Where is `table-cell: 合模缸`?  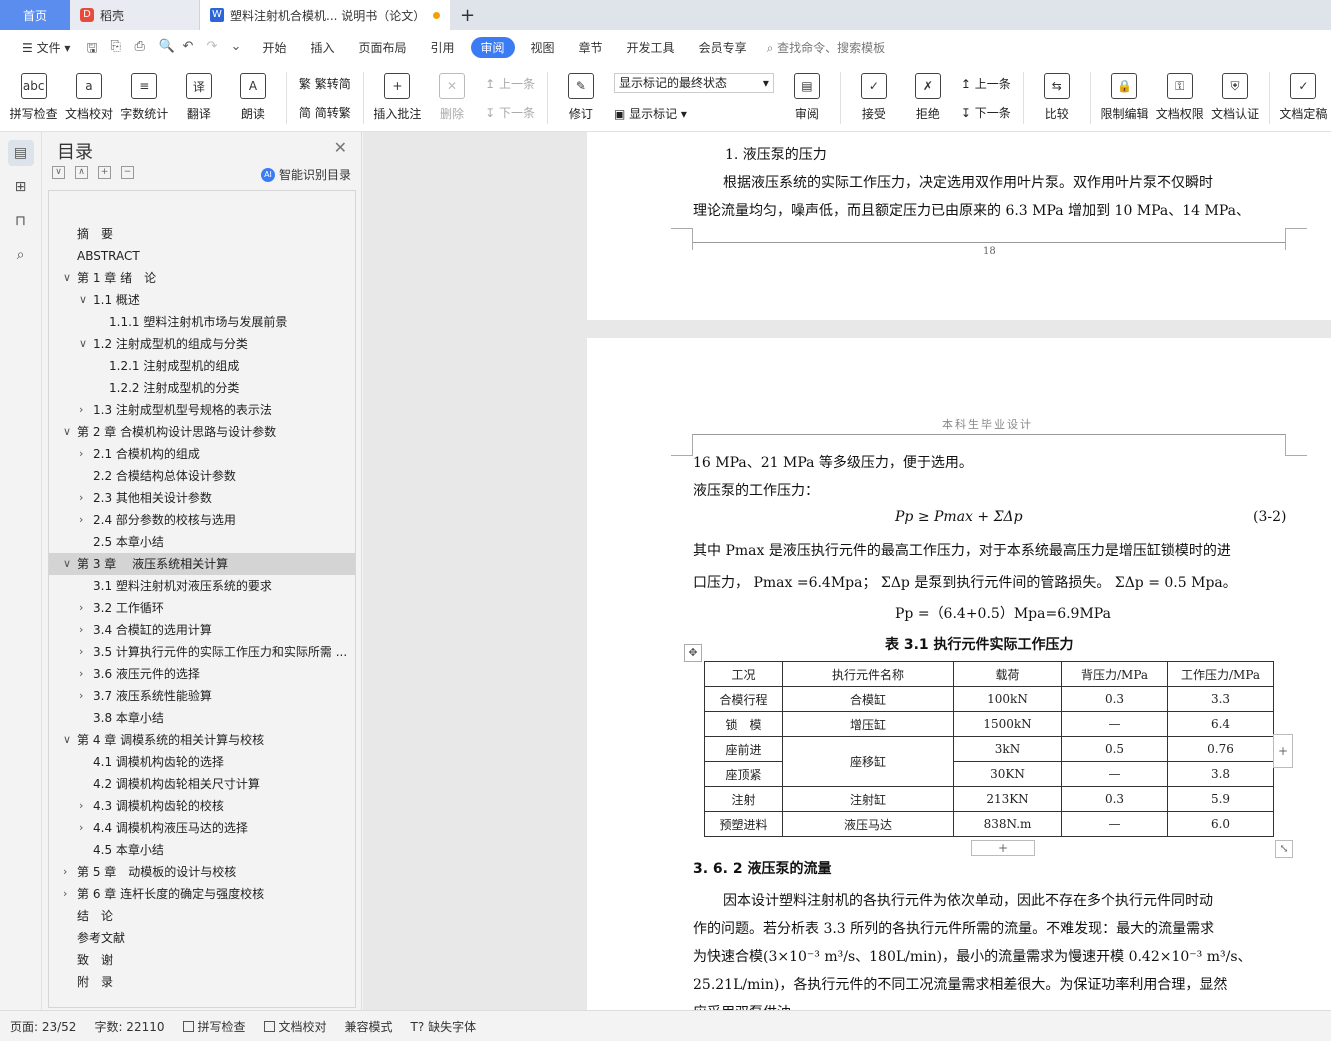
table-cell: 合模缸 is located at coordinates (868, 699).